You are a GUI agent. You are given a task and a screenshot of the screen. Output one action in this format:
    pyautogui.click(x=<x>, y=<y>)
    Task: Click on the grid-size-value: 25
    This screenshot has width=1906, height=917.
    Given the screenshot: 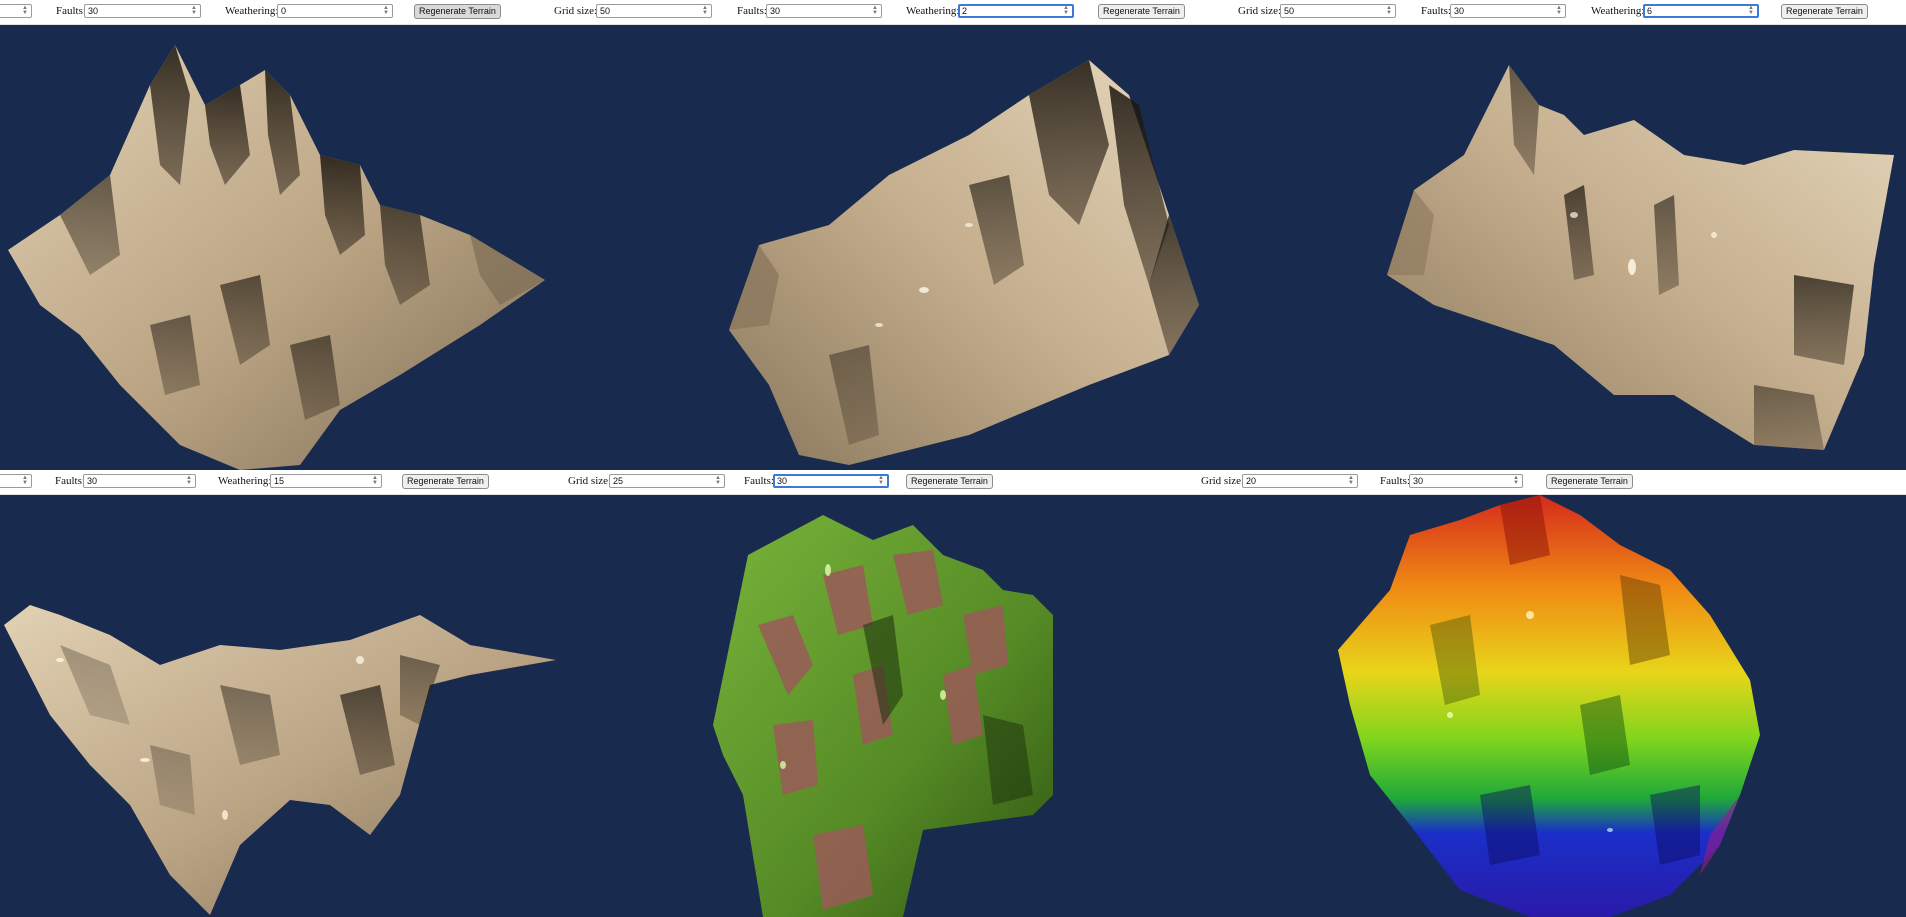 What is the action you would take?
    pyautogui.click(x=618, y=481)
    